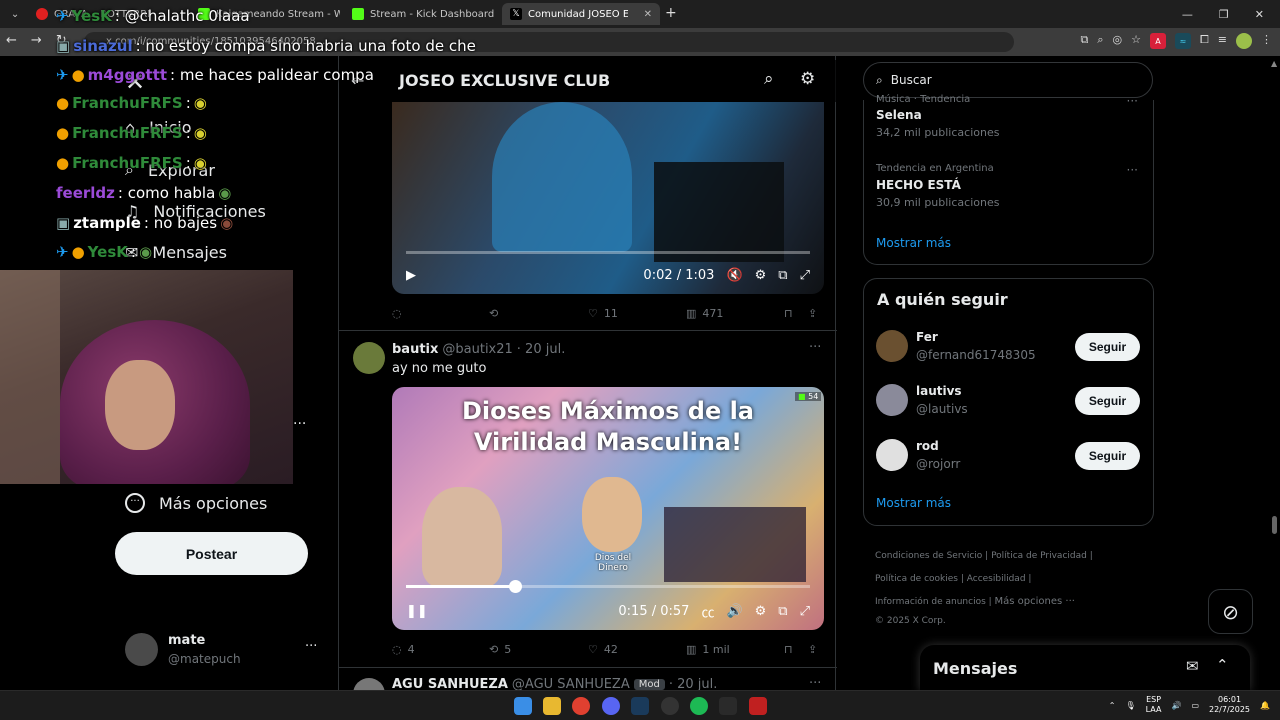 This screenshot has height=720, width=1280. I want to click on repost-button: ⟲ 5, so click(500, 649).